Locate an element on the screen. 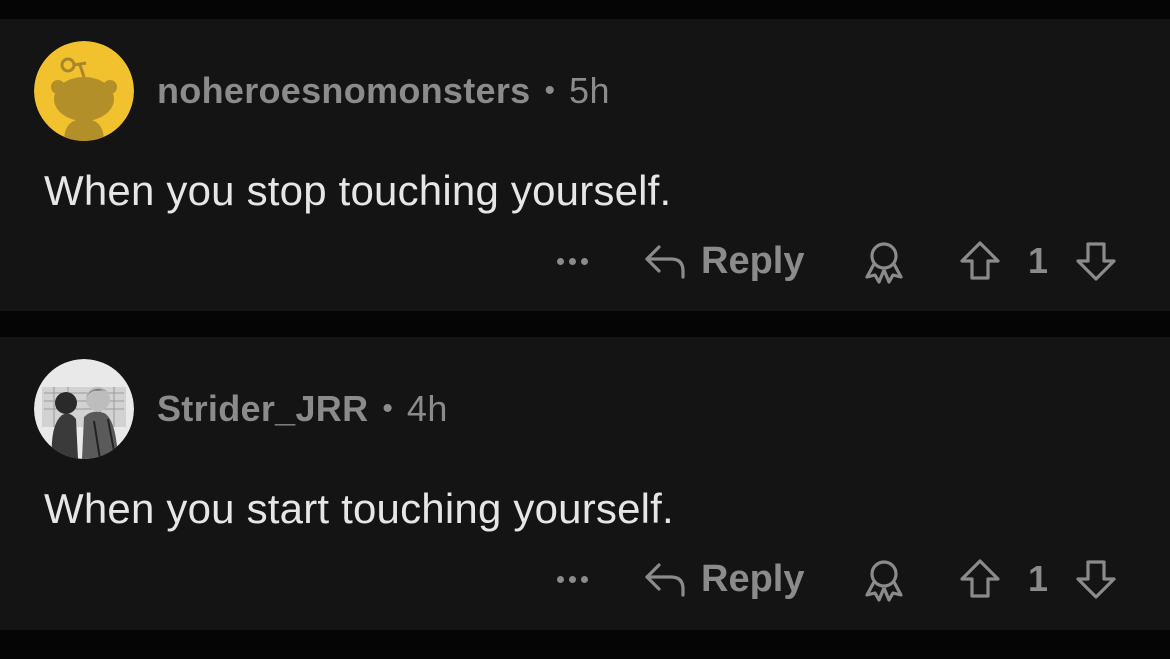  username: noheroesnomonsters is located at coordinates (343, 91).